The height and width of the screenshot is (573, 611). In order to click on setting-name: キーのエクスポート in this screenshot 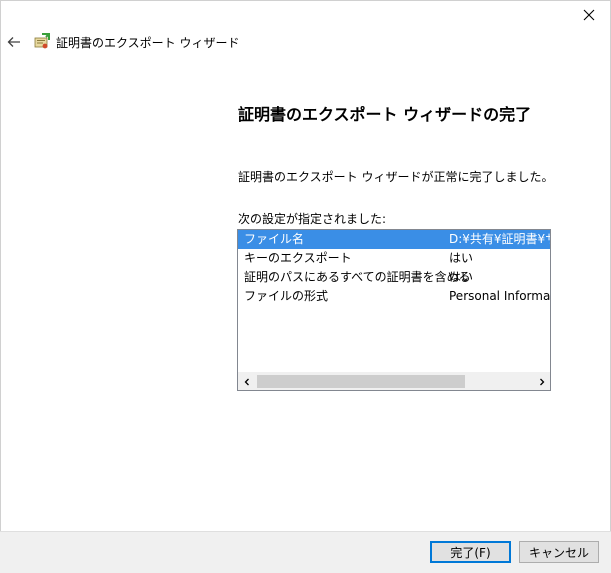, I will do `click(298, 258)`.